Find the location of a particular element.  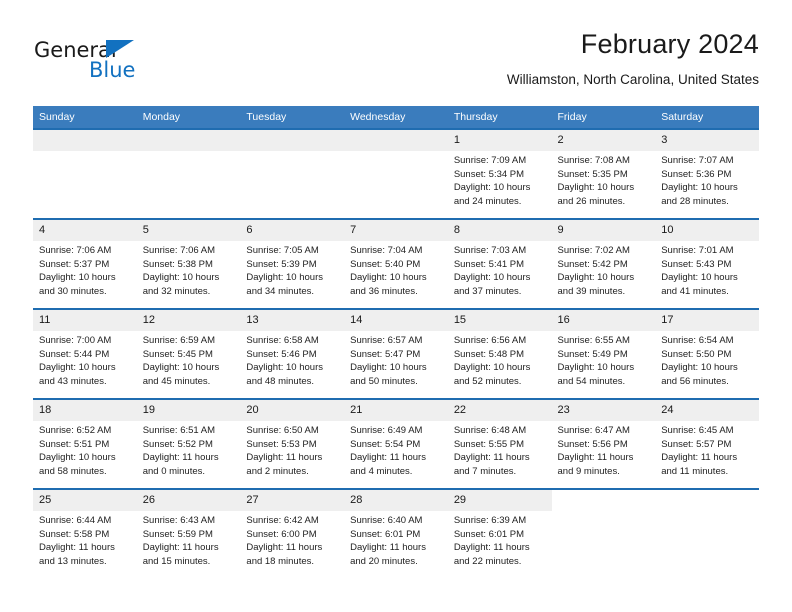

sunset-text: Sunset: 5:46 PM is located at coordinates (281, 354).